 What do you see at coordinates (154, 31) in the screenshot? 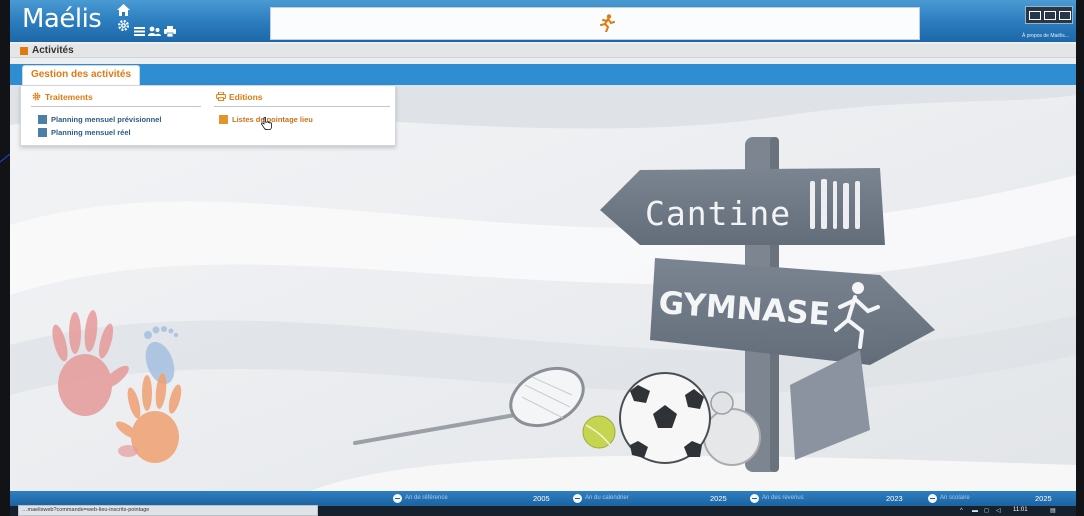
I see `users-icon` at bounding box center [154, 31].